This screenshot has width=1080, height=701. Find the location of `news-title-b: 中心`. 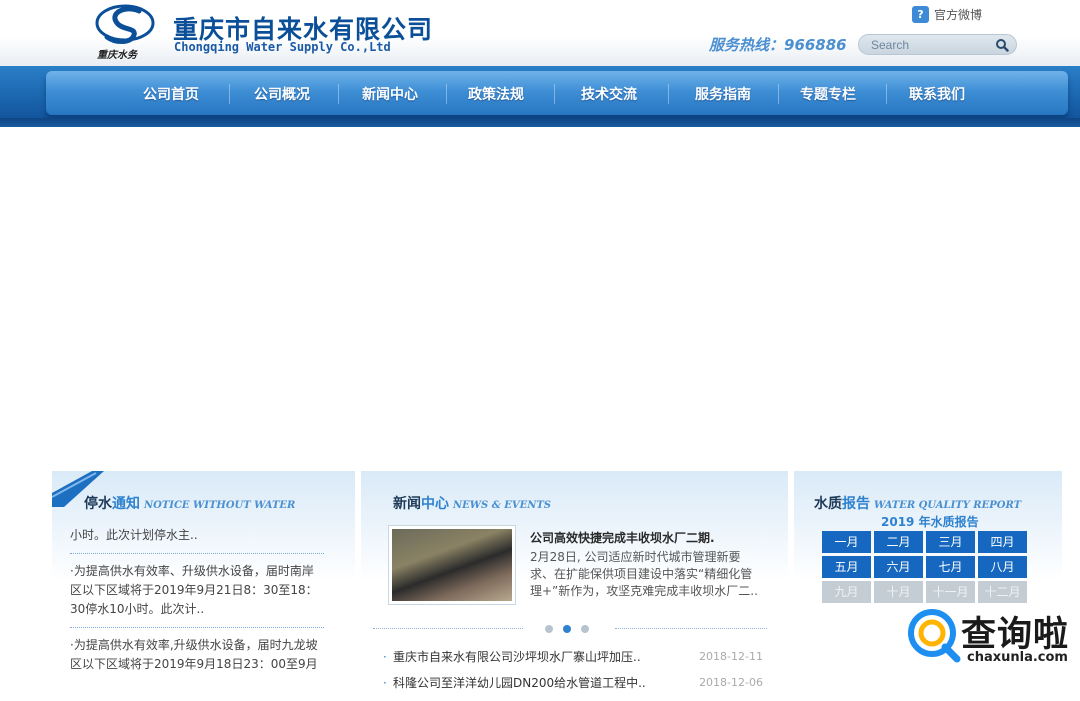

news-title-b: 中心 is located at coordinates (435, 504).